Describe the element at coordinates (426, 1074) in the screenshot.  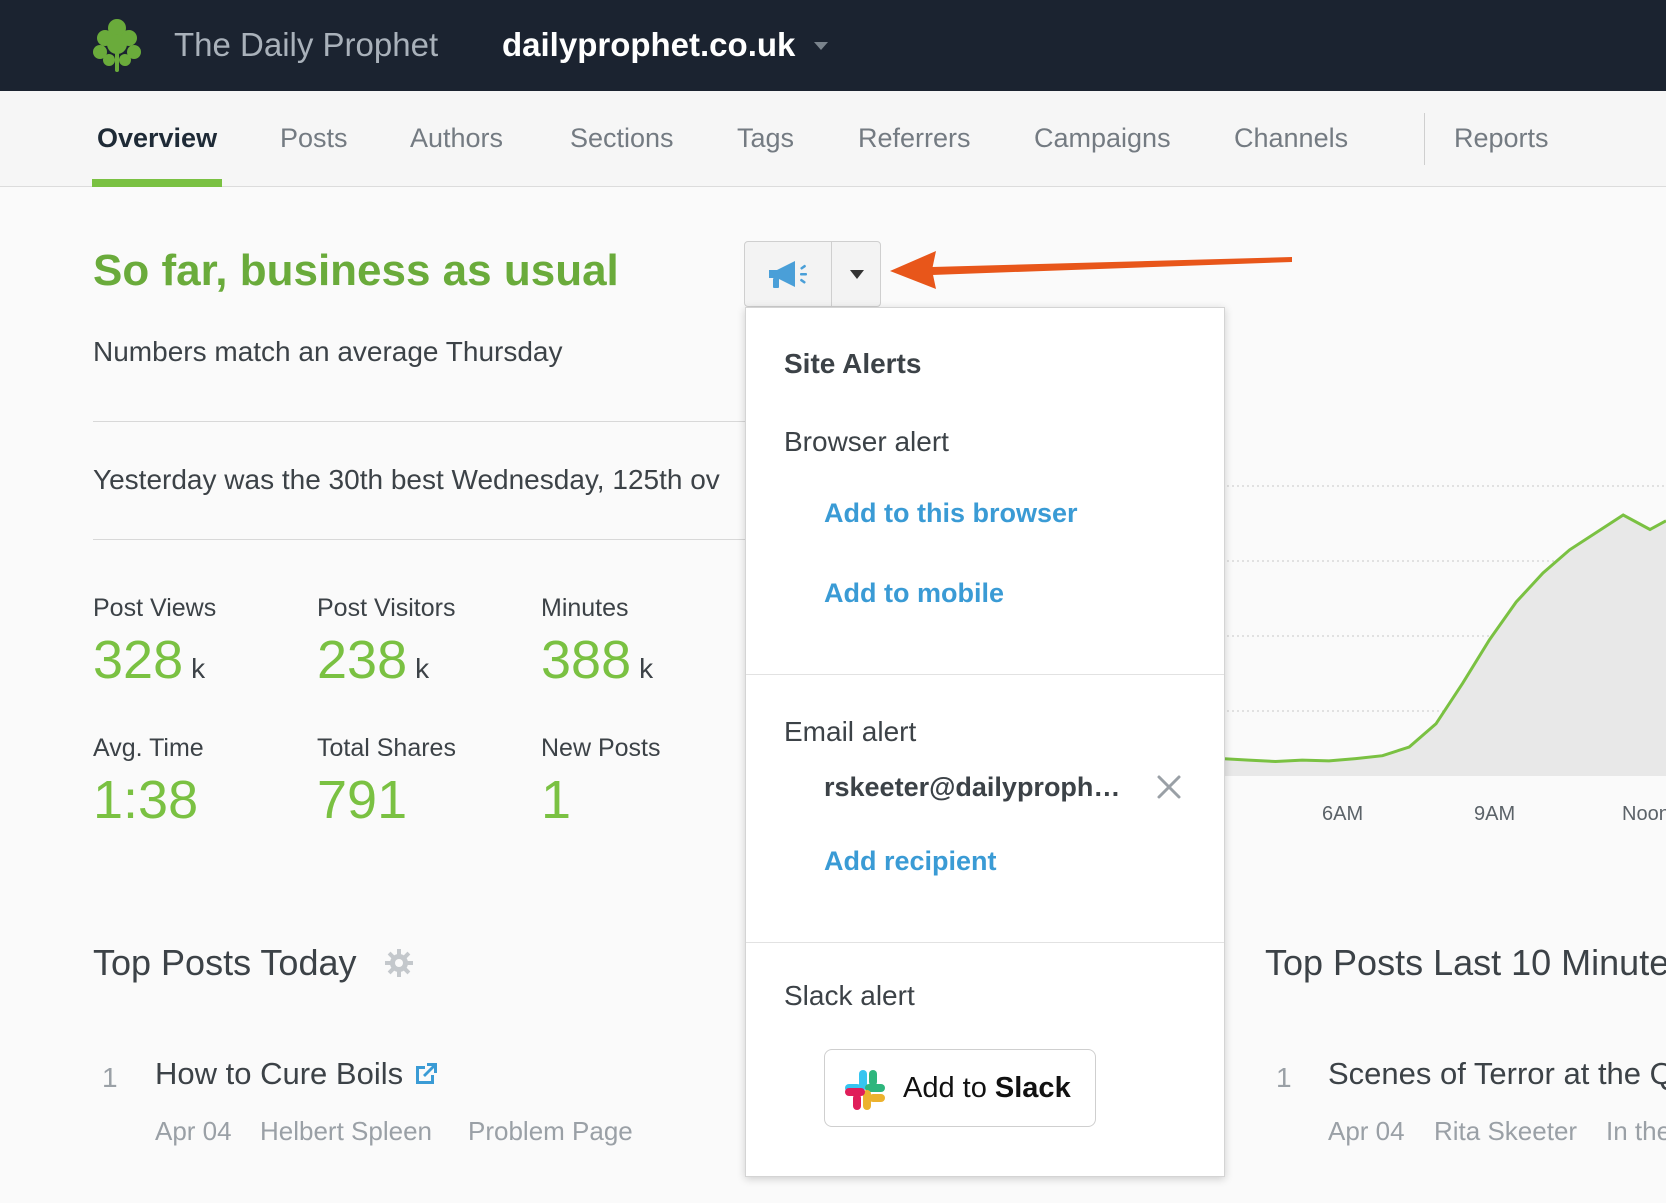
I see `external-link-icon` at that location.